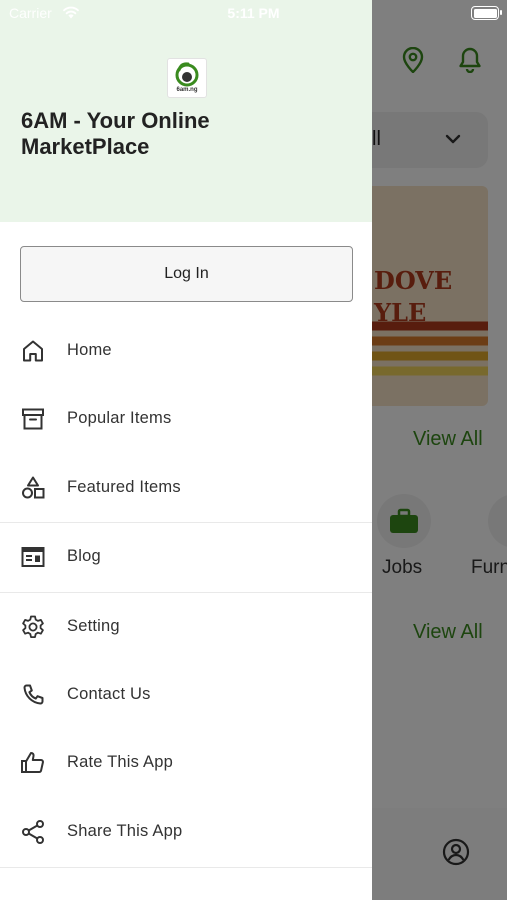  I want to click on status-bar: Carrier 5:11 PM, so click(253, 14).